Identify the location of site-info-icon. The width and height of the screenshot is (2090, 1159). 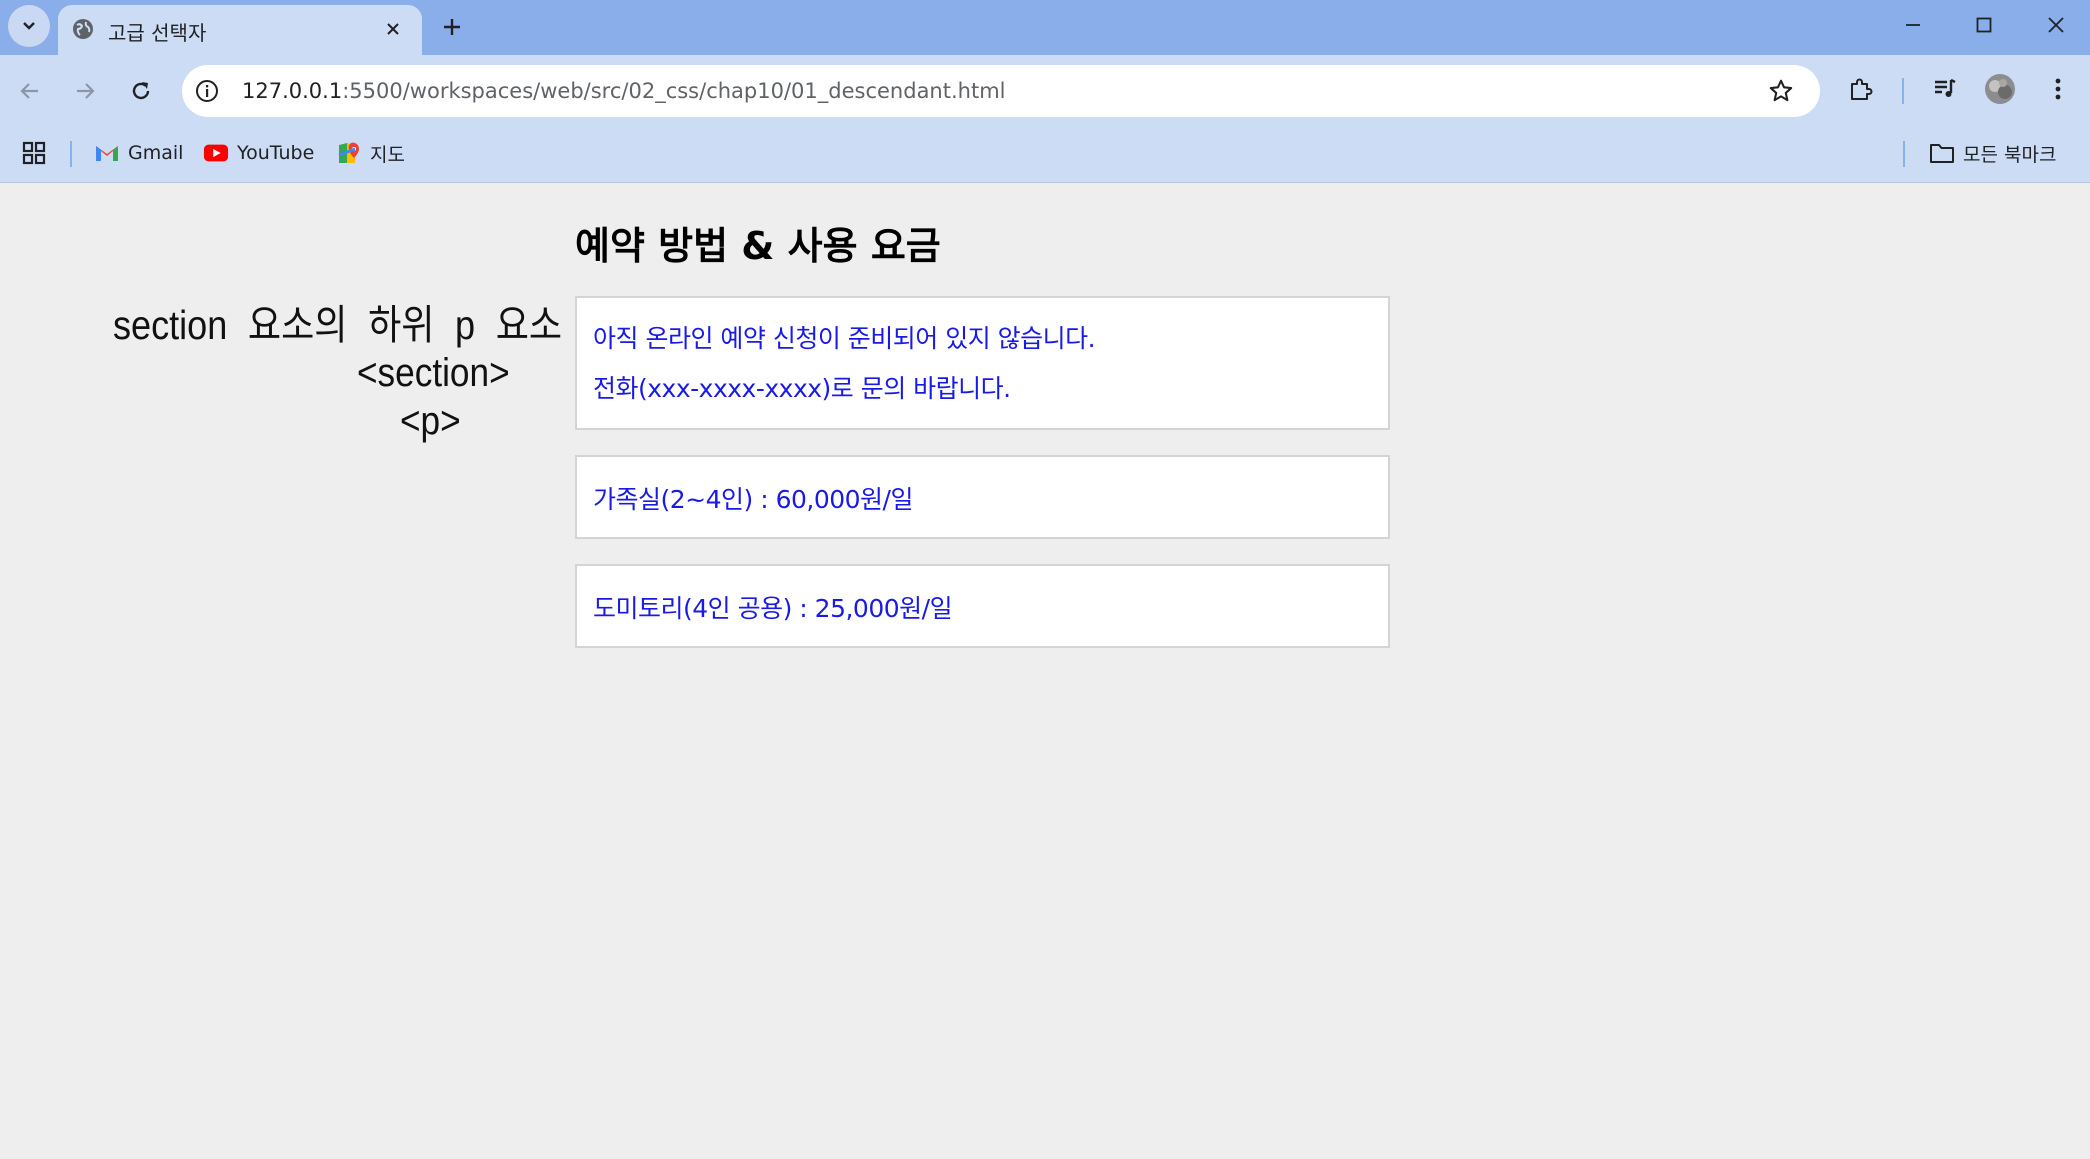
(207, 91).